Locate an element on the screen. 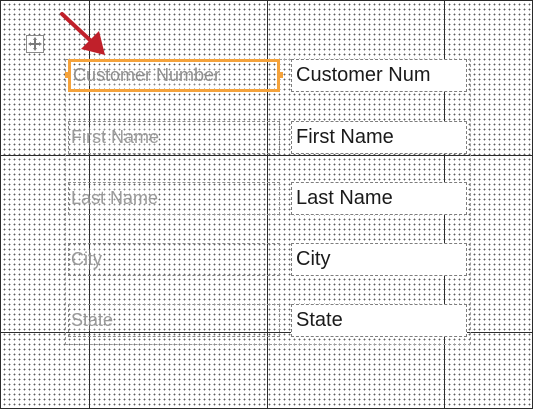 The image size is (533, 409). label-last-name: Last Name is located at coordinates (174, 198).